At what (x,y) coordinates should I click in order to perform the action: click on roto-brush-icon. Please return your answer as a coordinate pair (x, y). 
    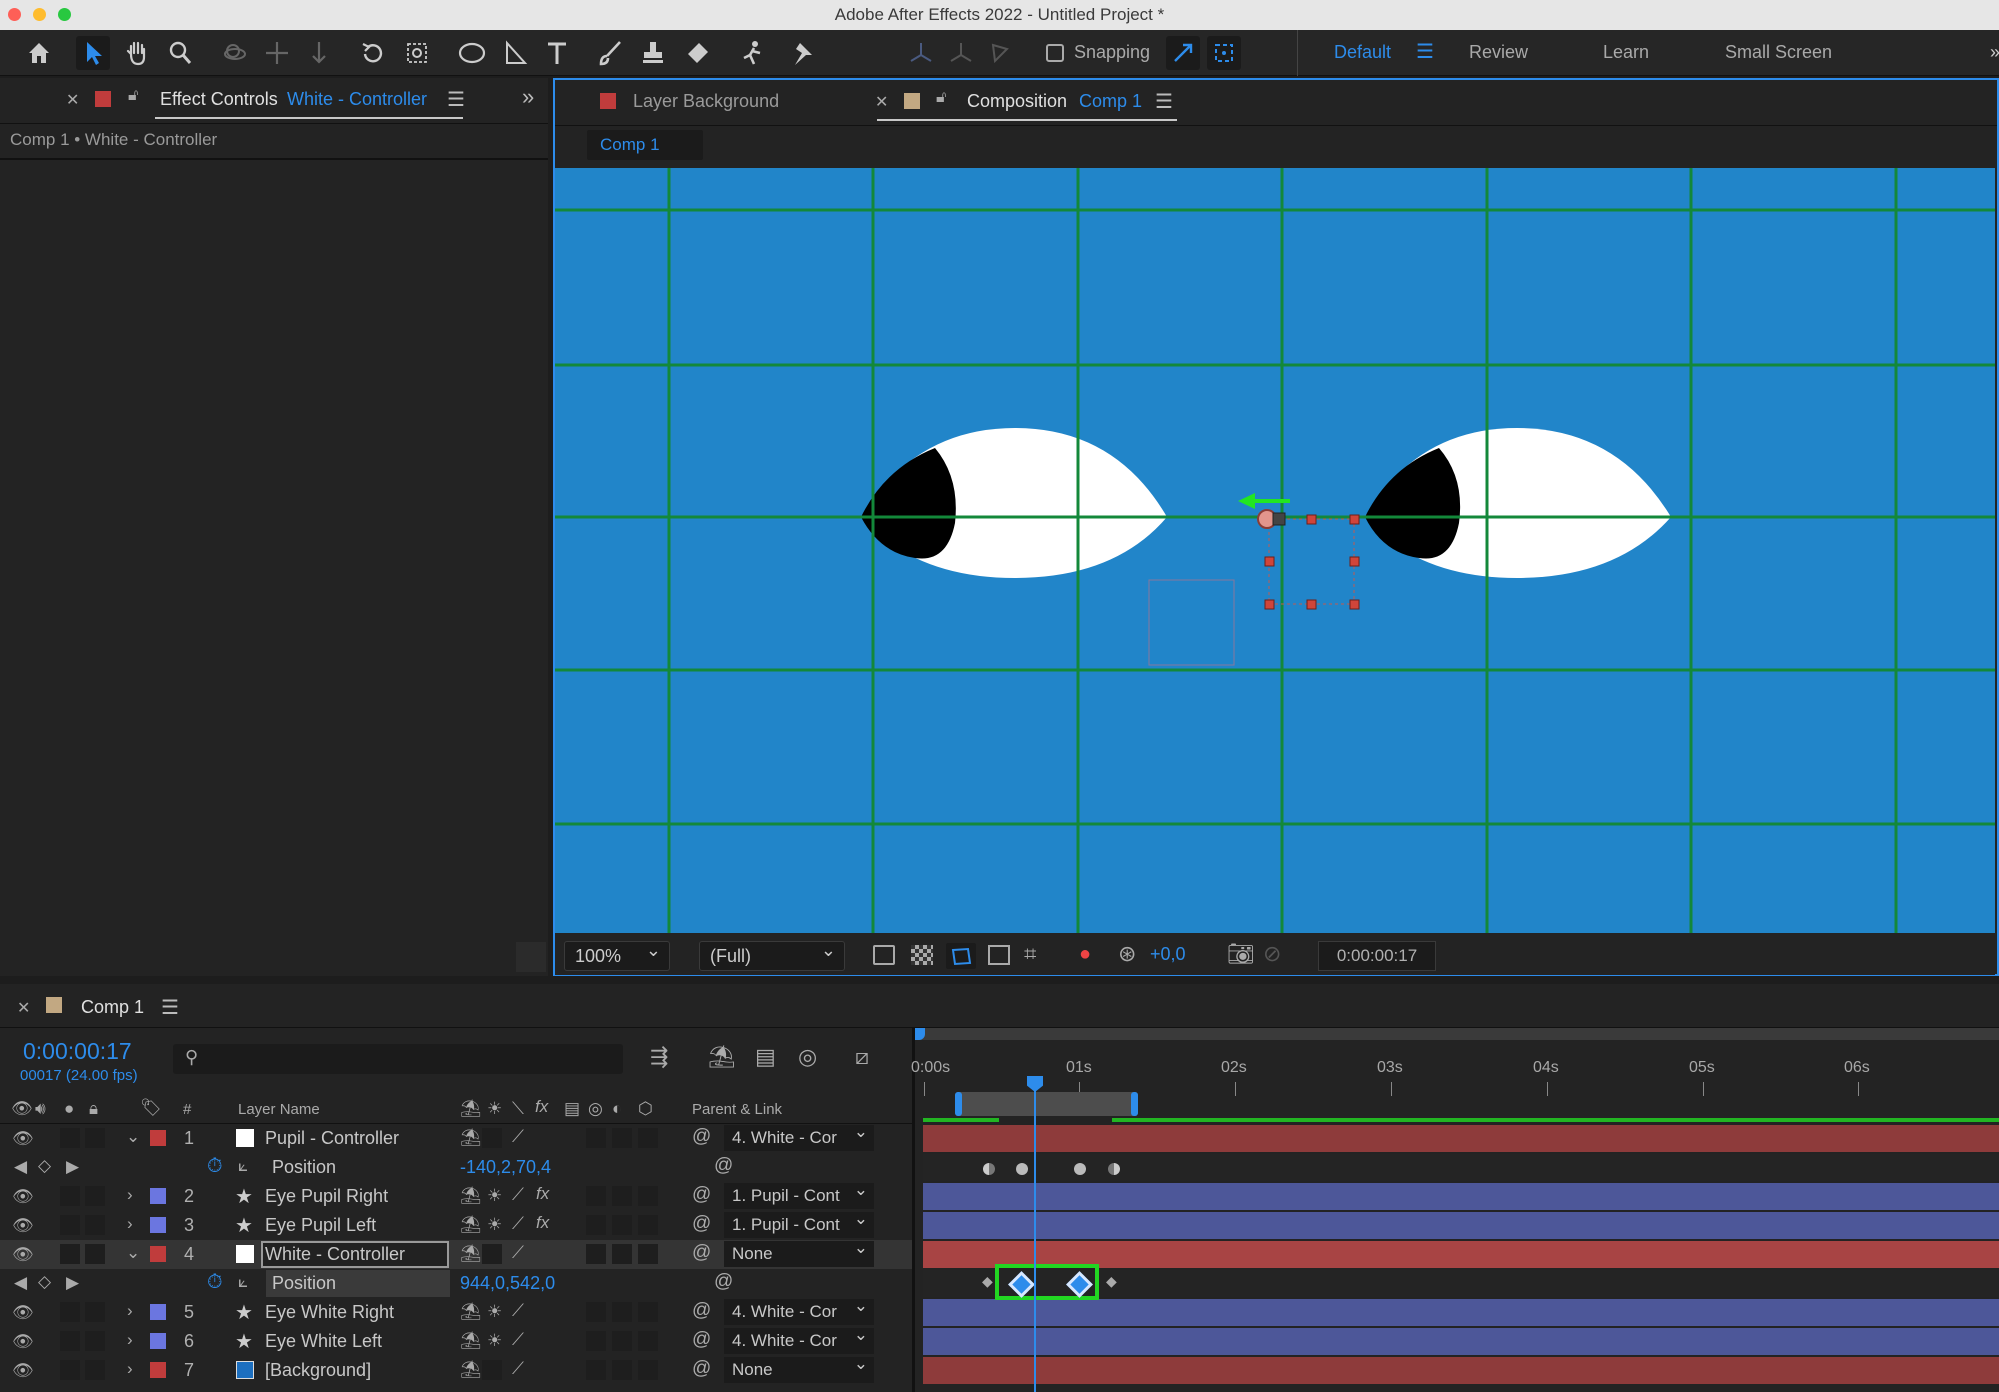
    Looking at the image, I should click on (751, 53).